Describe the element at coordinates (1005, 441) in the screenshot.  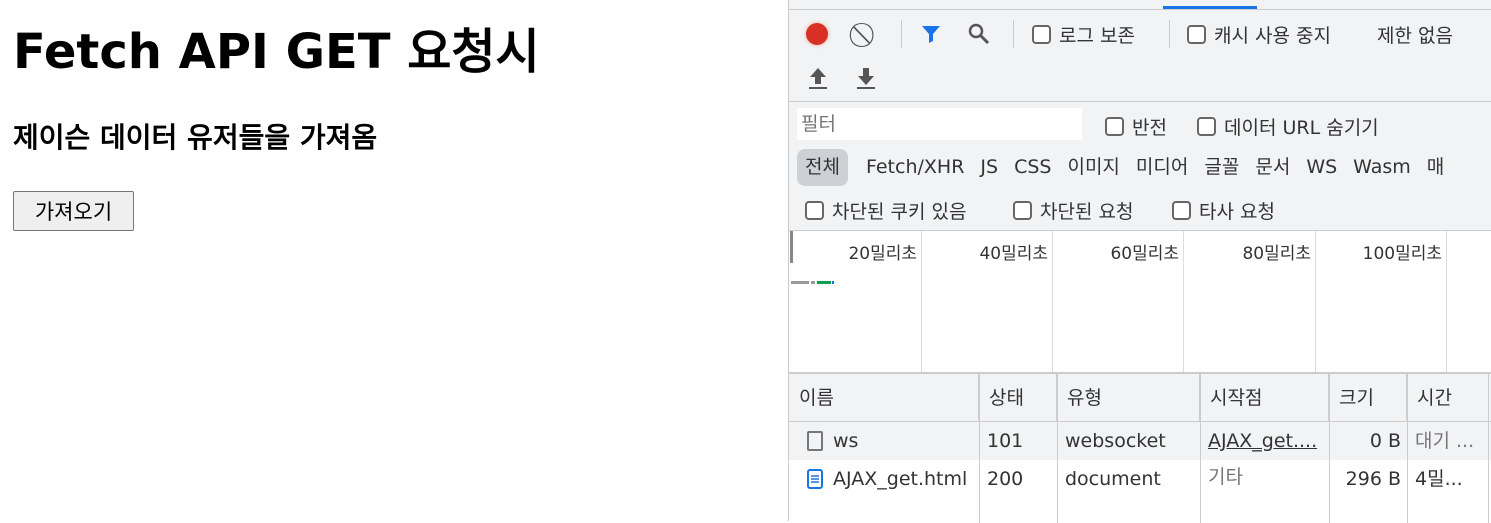
I see `request-status: 101` at that location.